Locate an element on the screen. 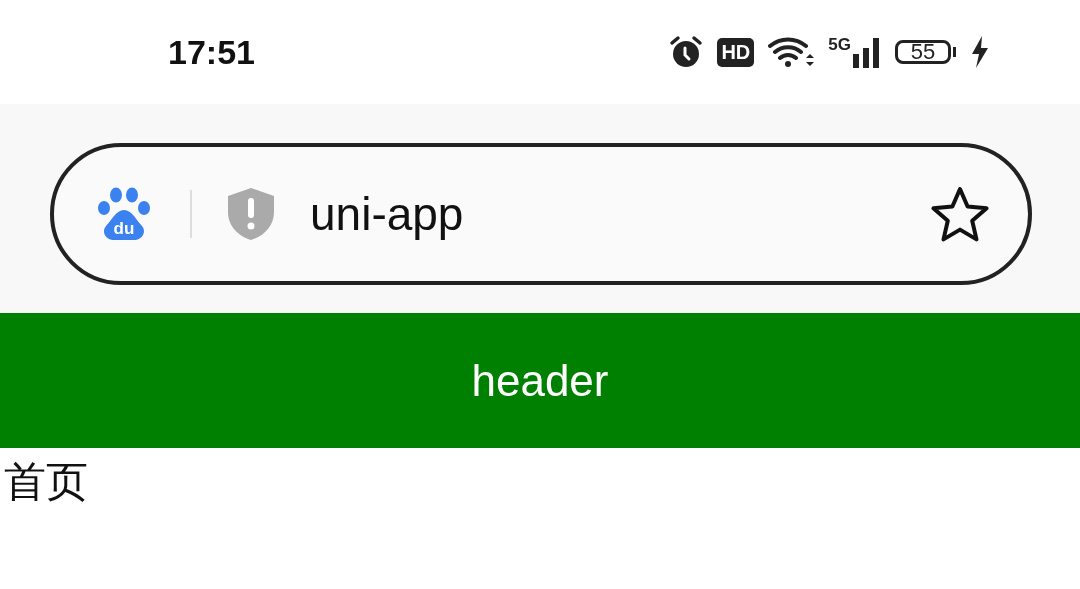 This screenshot has height=589, width=1080. signal-icon is located at coordinates (867, 52).